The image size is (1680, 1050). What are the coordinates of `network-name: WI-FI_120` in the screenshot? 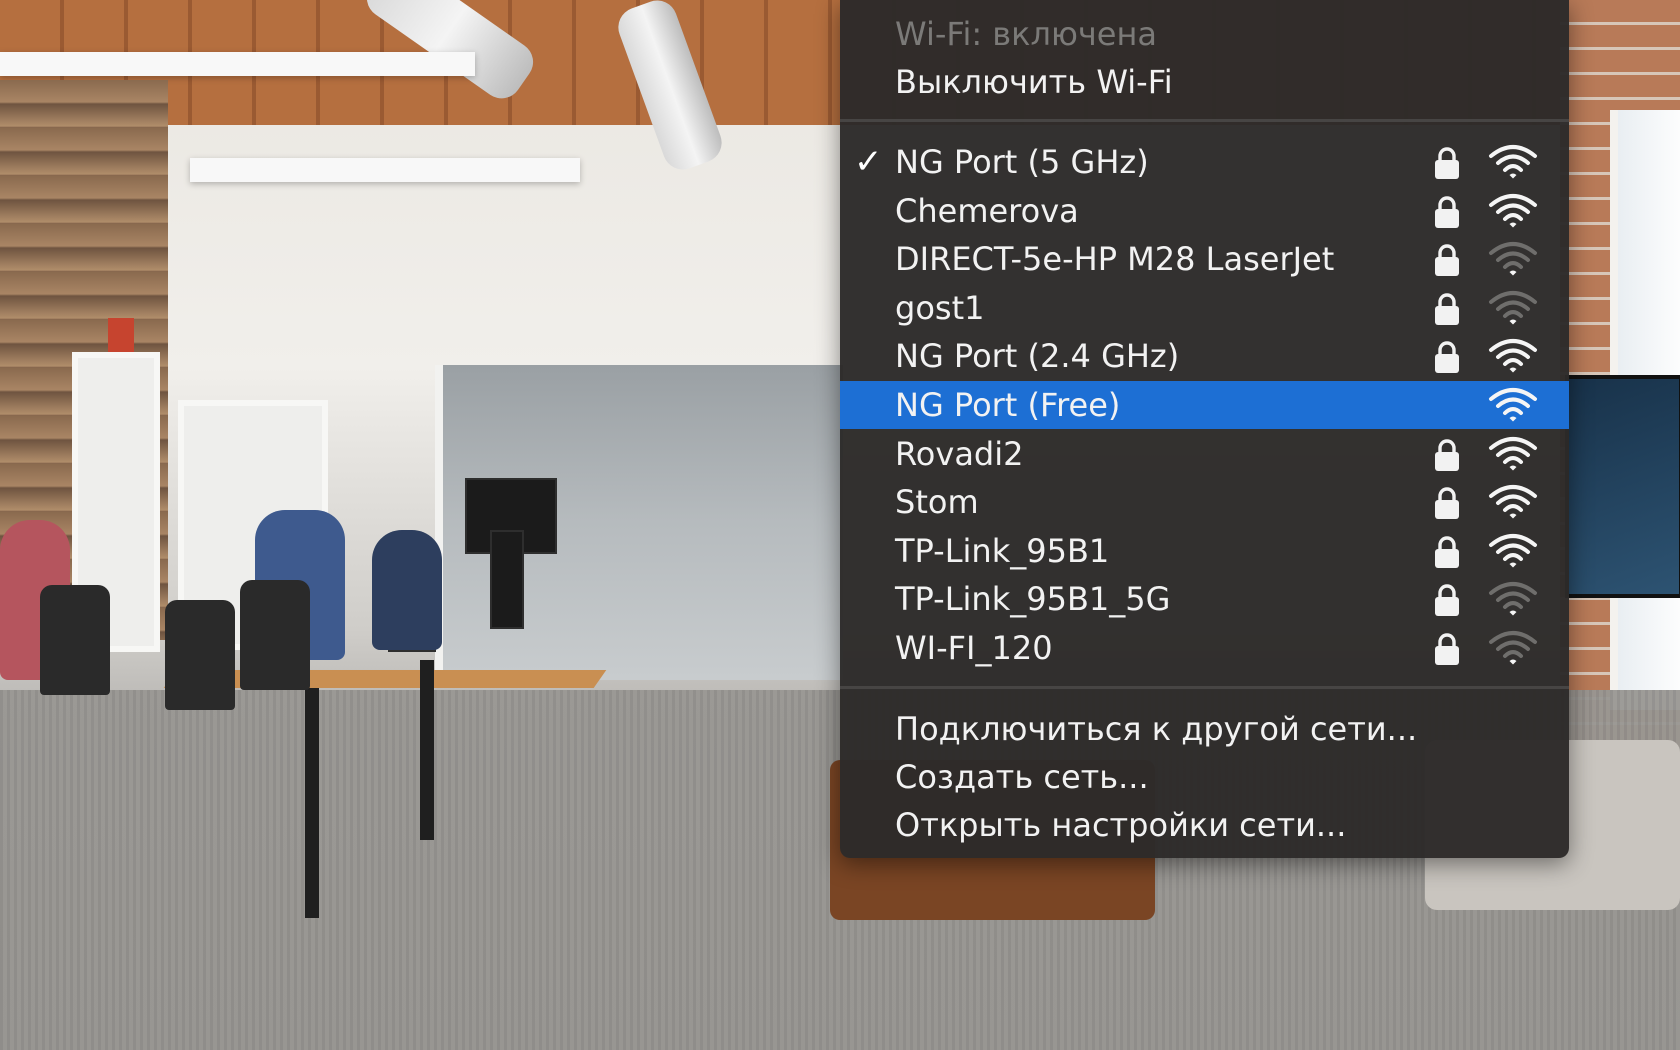 It's located at (974, 648).